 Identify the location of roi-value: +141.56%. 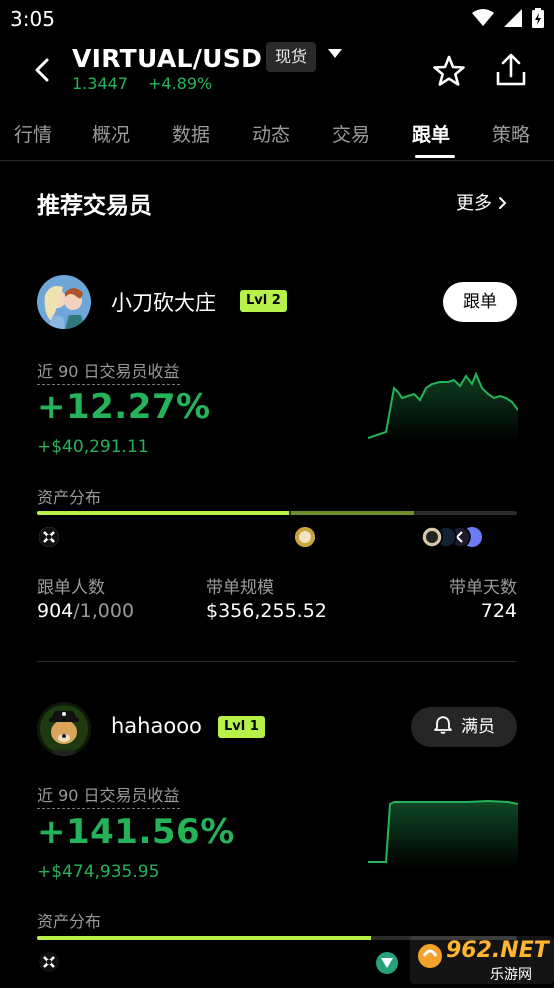
(136, 832).